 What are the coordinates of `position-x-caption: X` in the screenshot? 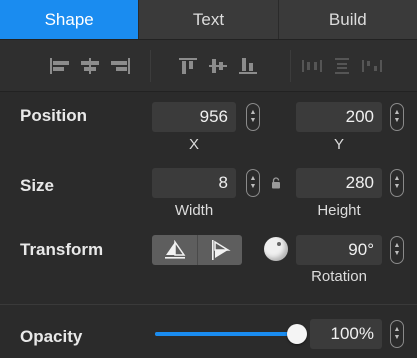 It's located at (193, 144).